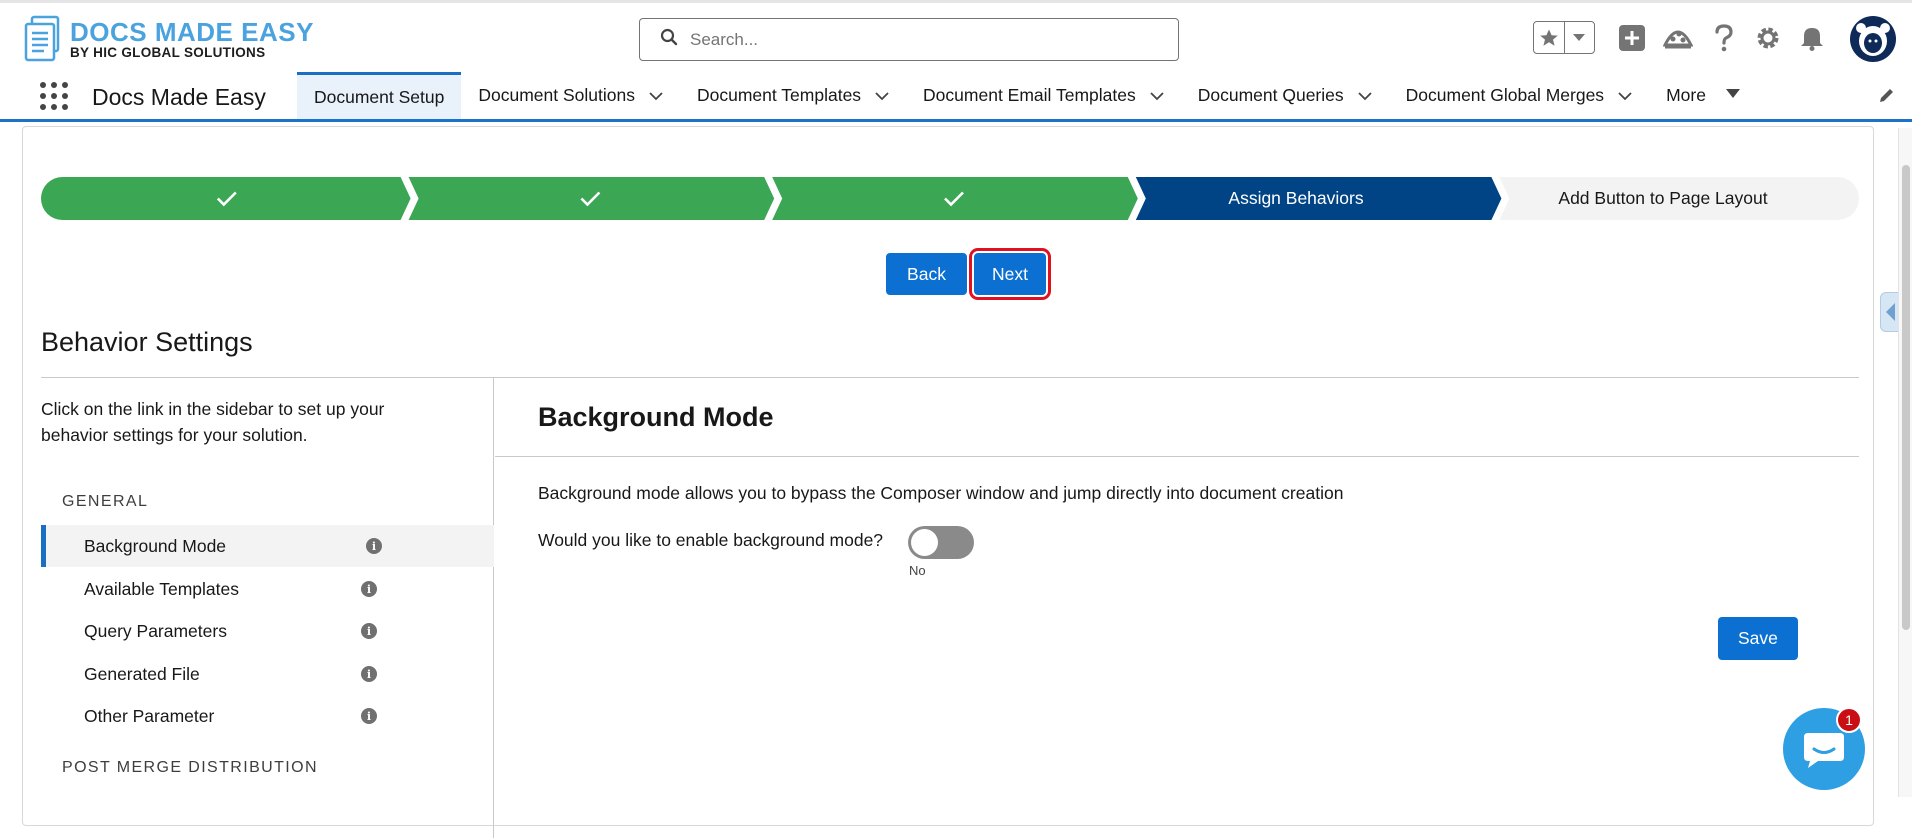 This screenshot has width=1912, height=838. What do you see at coordinates (556, 95) in the screenshot?
I see `tab-label: Document Solutions` at bounding box center [556, 95].